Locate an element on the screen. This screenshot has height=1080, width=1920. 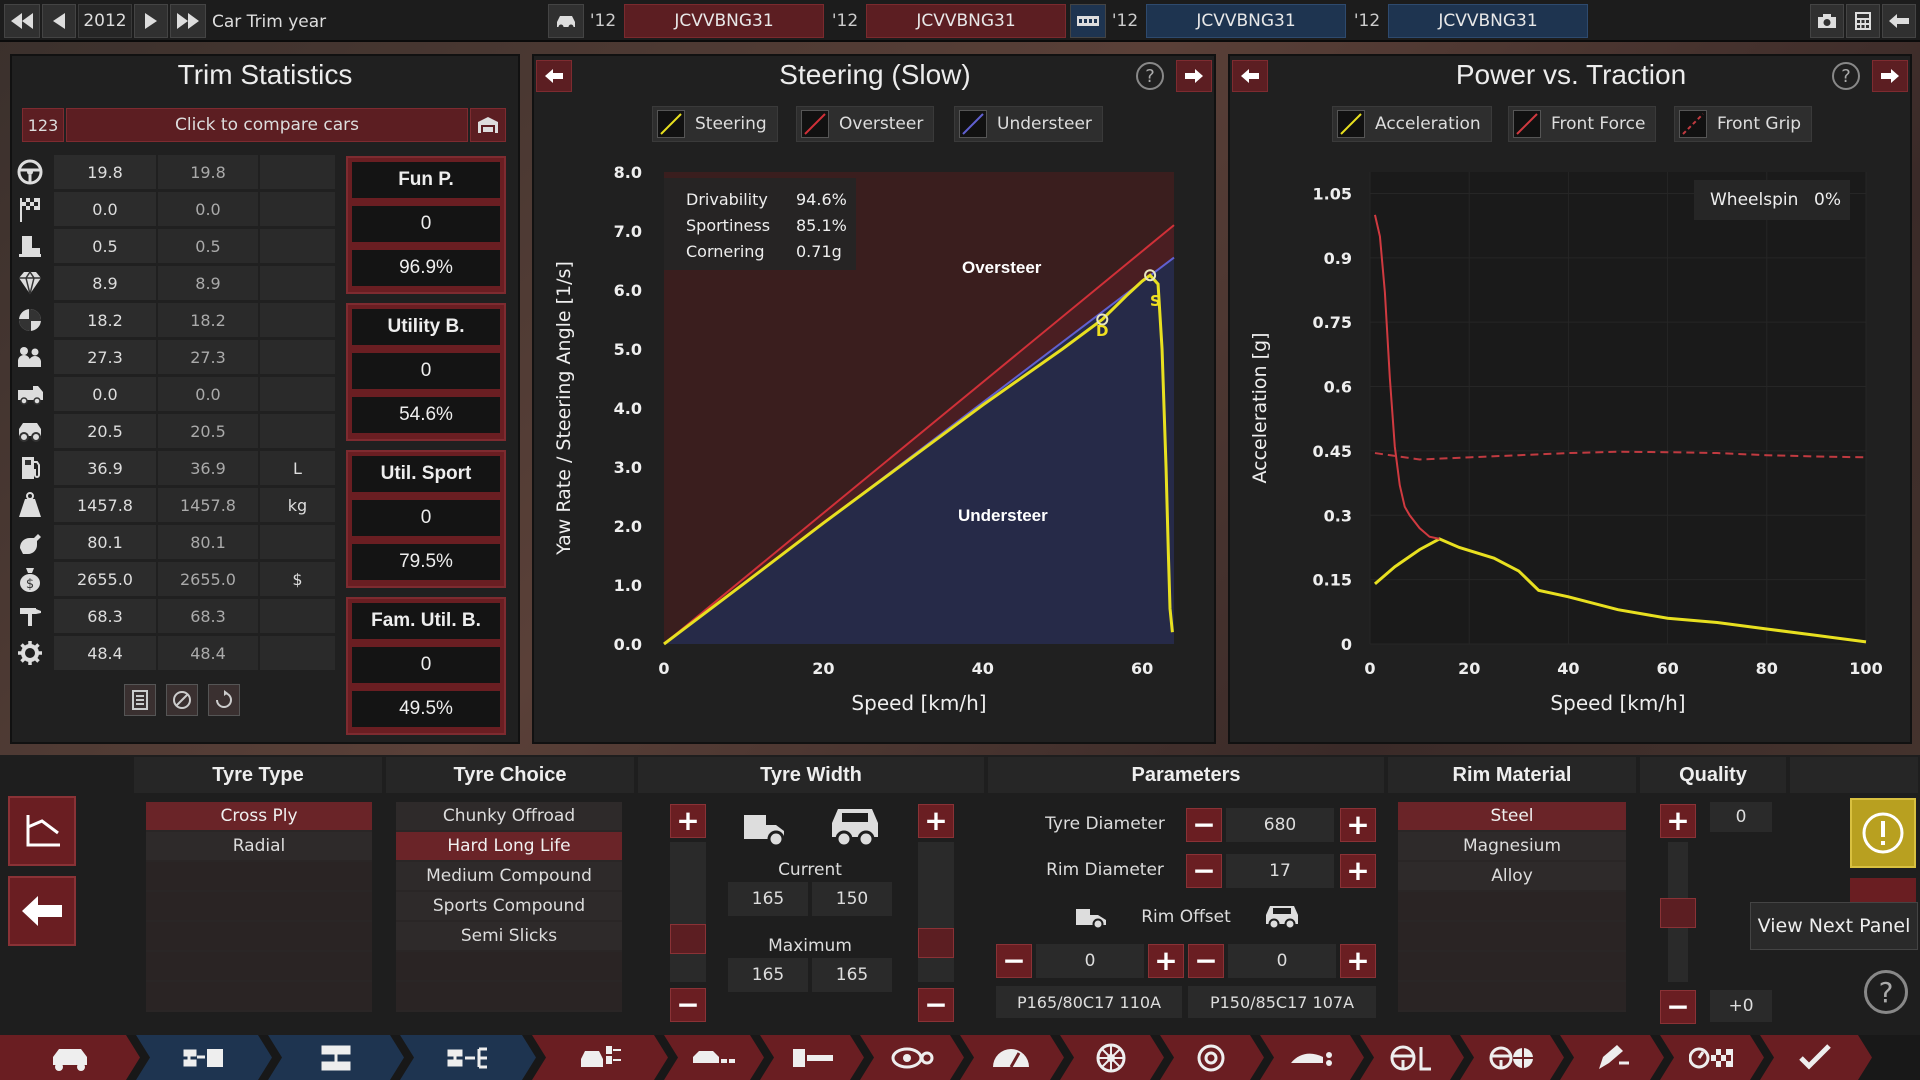
reset-icon is located at coordinates (224, 700).